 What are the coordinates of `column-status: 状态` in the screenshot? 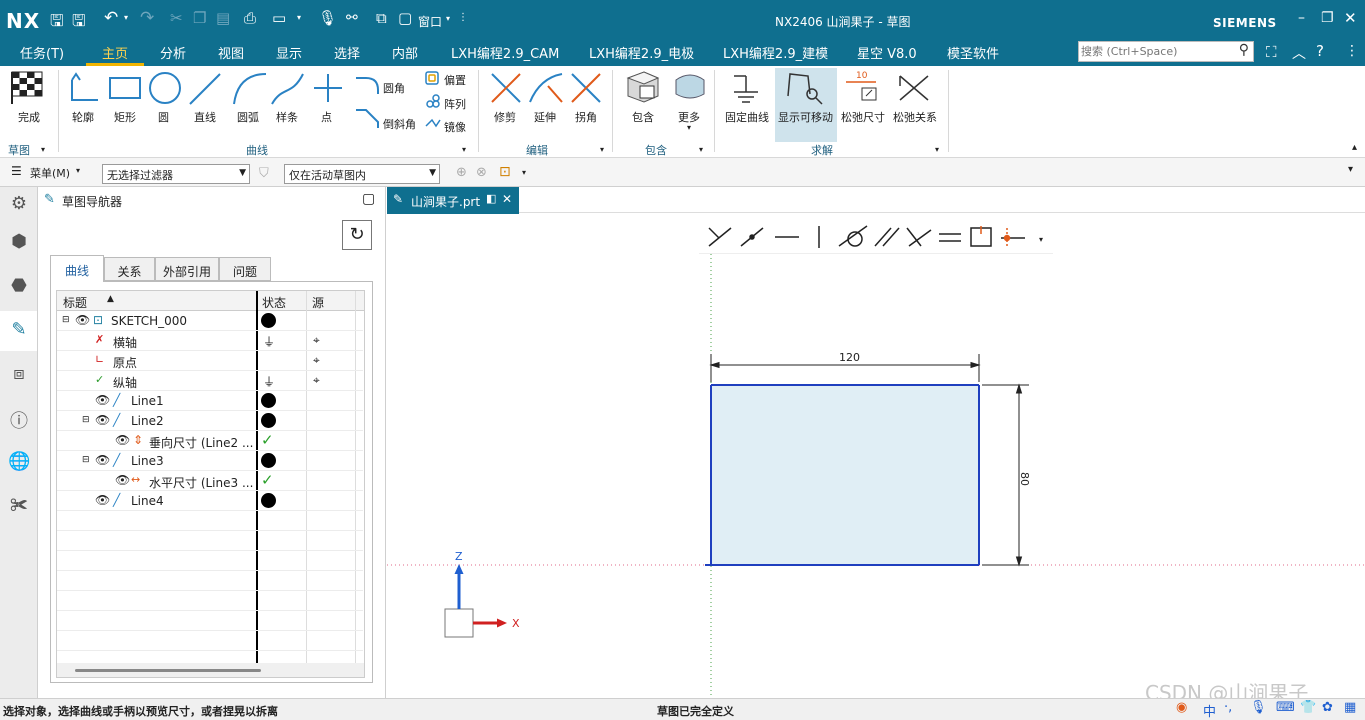 It's located at (274, 302).